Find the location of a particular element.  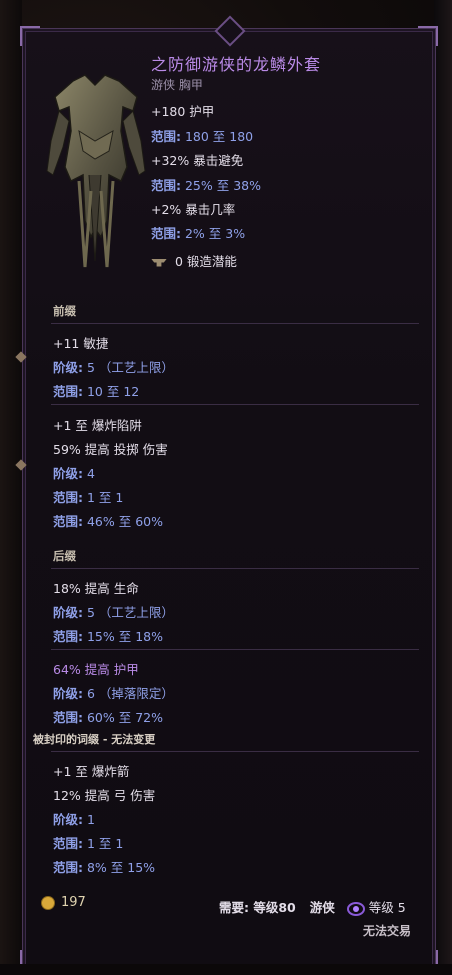

affix-tier: 阶级: 1 is located at coordinates (74, 818).